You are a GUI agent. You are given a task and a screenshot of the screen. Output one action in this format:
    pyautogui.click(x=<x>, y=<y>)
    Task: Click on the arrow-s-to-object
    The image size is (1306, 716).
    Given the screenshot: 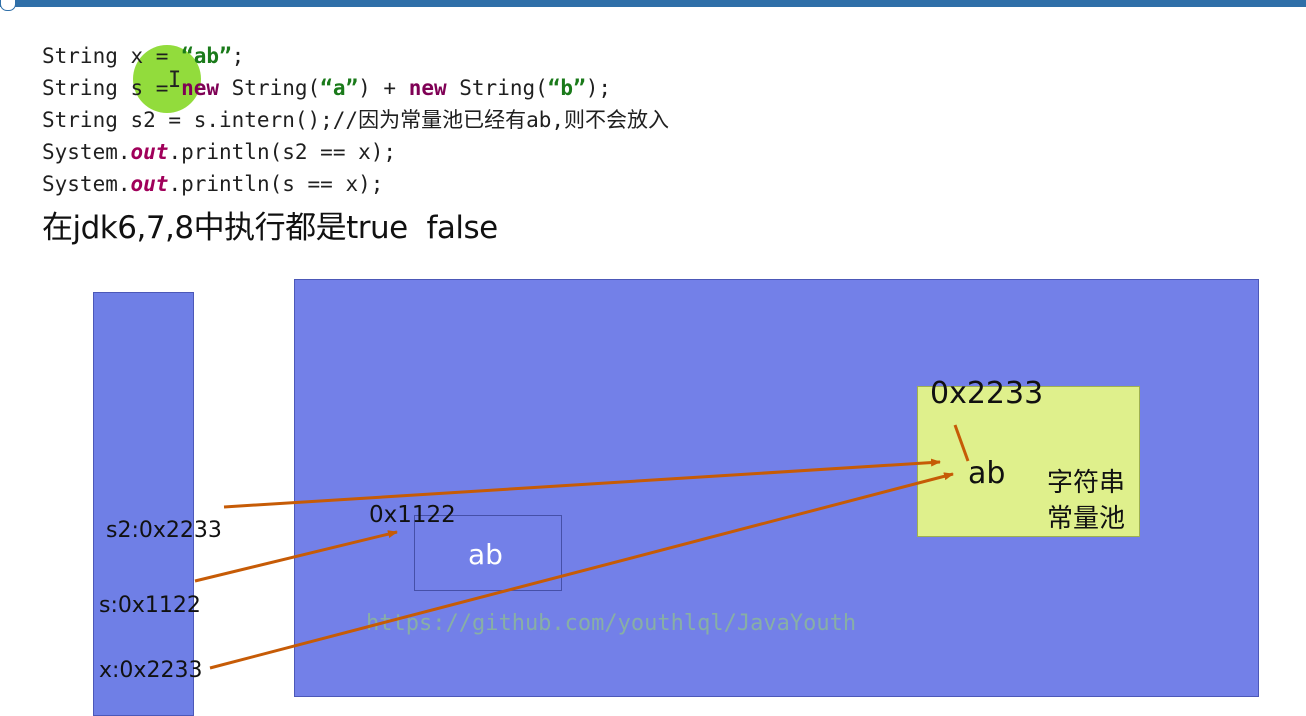 What is the action you would take?
    pyautogui.click(x=296, y=556)
    